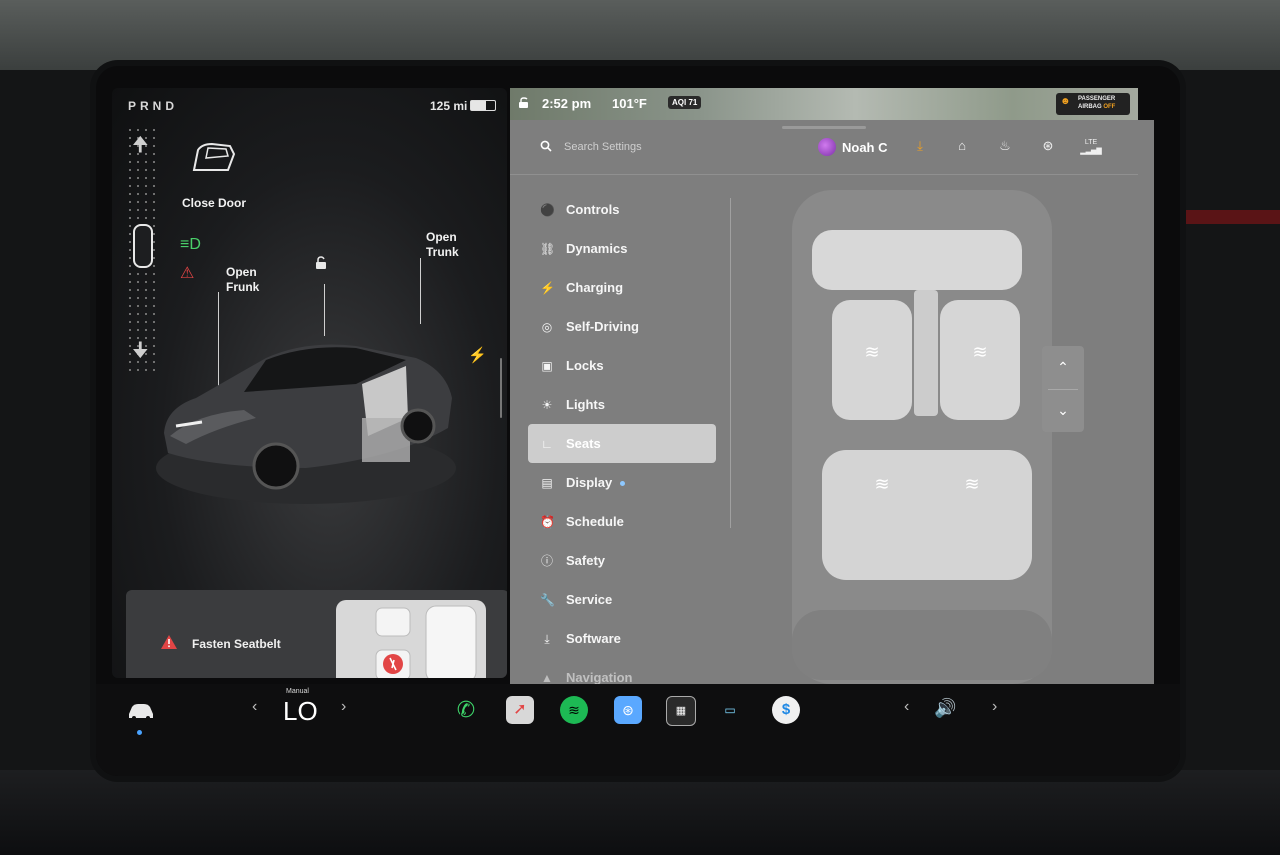  What do you see at coordinates (547, 678) in the screenshot?
I see `navigation-icon: ▲` at bounding box center [547, 678].